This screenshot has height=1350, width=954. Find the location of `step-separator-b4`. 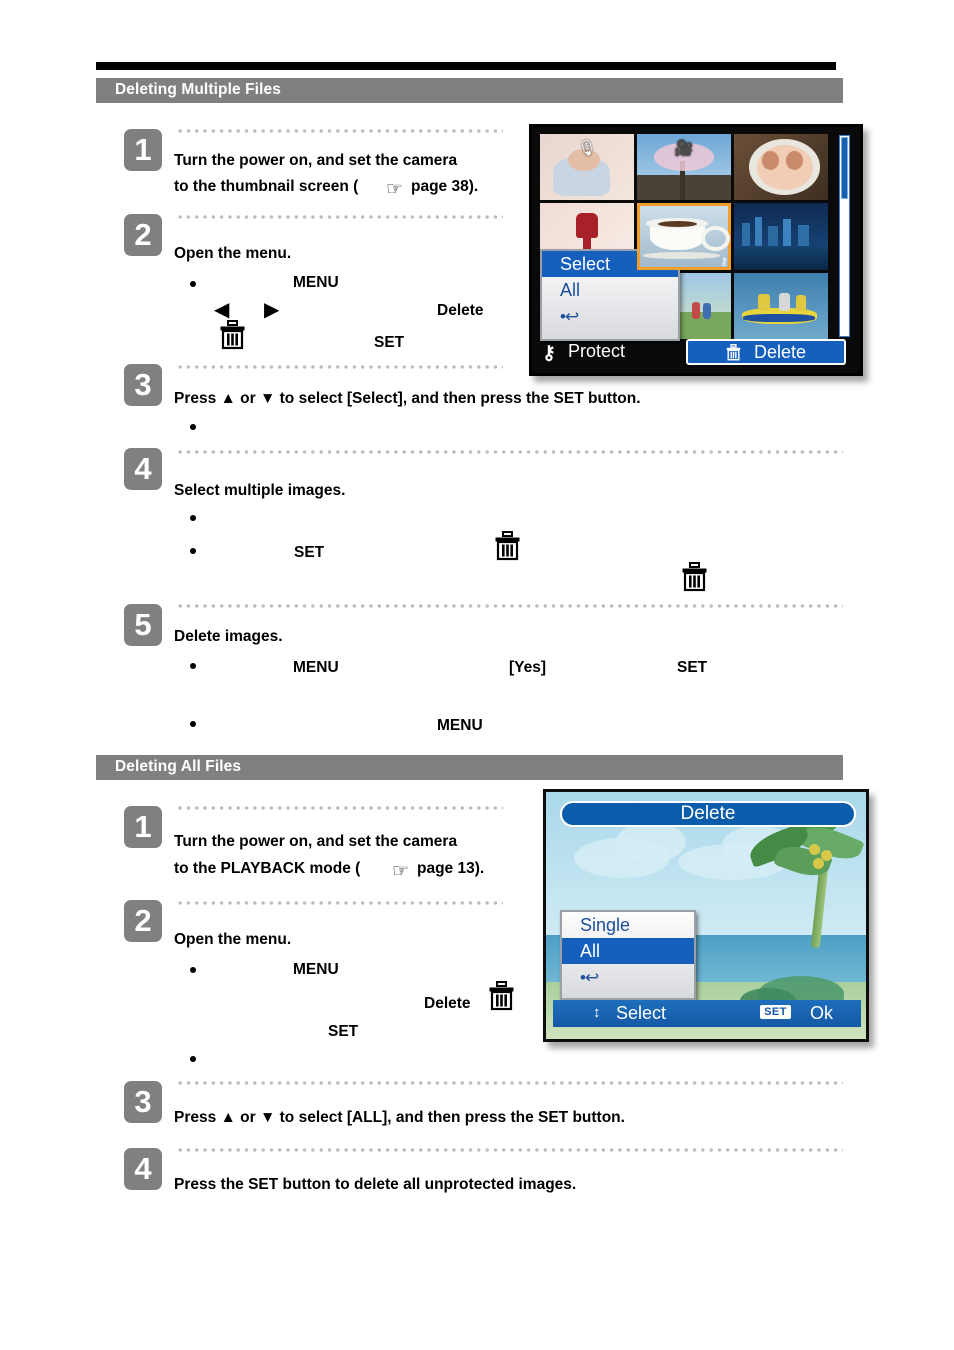

step-separator-b4 is located at coordinates (509, 1150).